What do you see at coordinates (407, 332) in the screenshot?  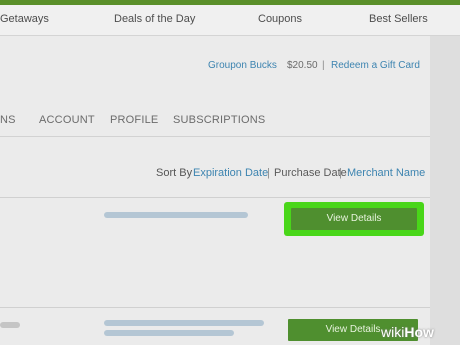 I see `wikihow-watermark: wikiHow` at bounding box center [407, 332].